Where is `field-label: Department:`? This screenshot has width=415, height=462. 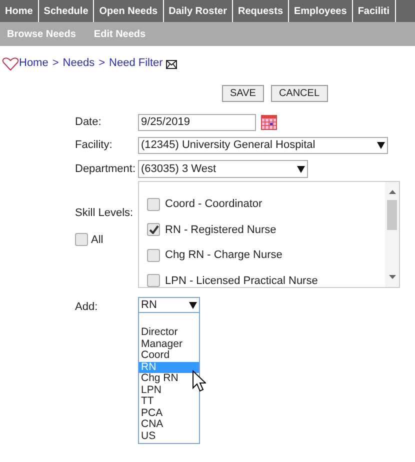 field-label: Department: is located at coordinates (106, 169).